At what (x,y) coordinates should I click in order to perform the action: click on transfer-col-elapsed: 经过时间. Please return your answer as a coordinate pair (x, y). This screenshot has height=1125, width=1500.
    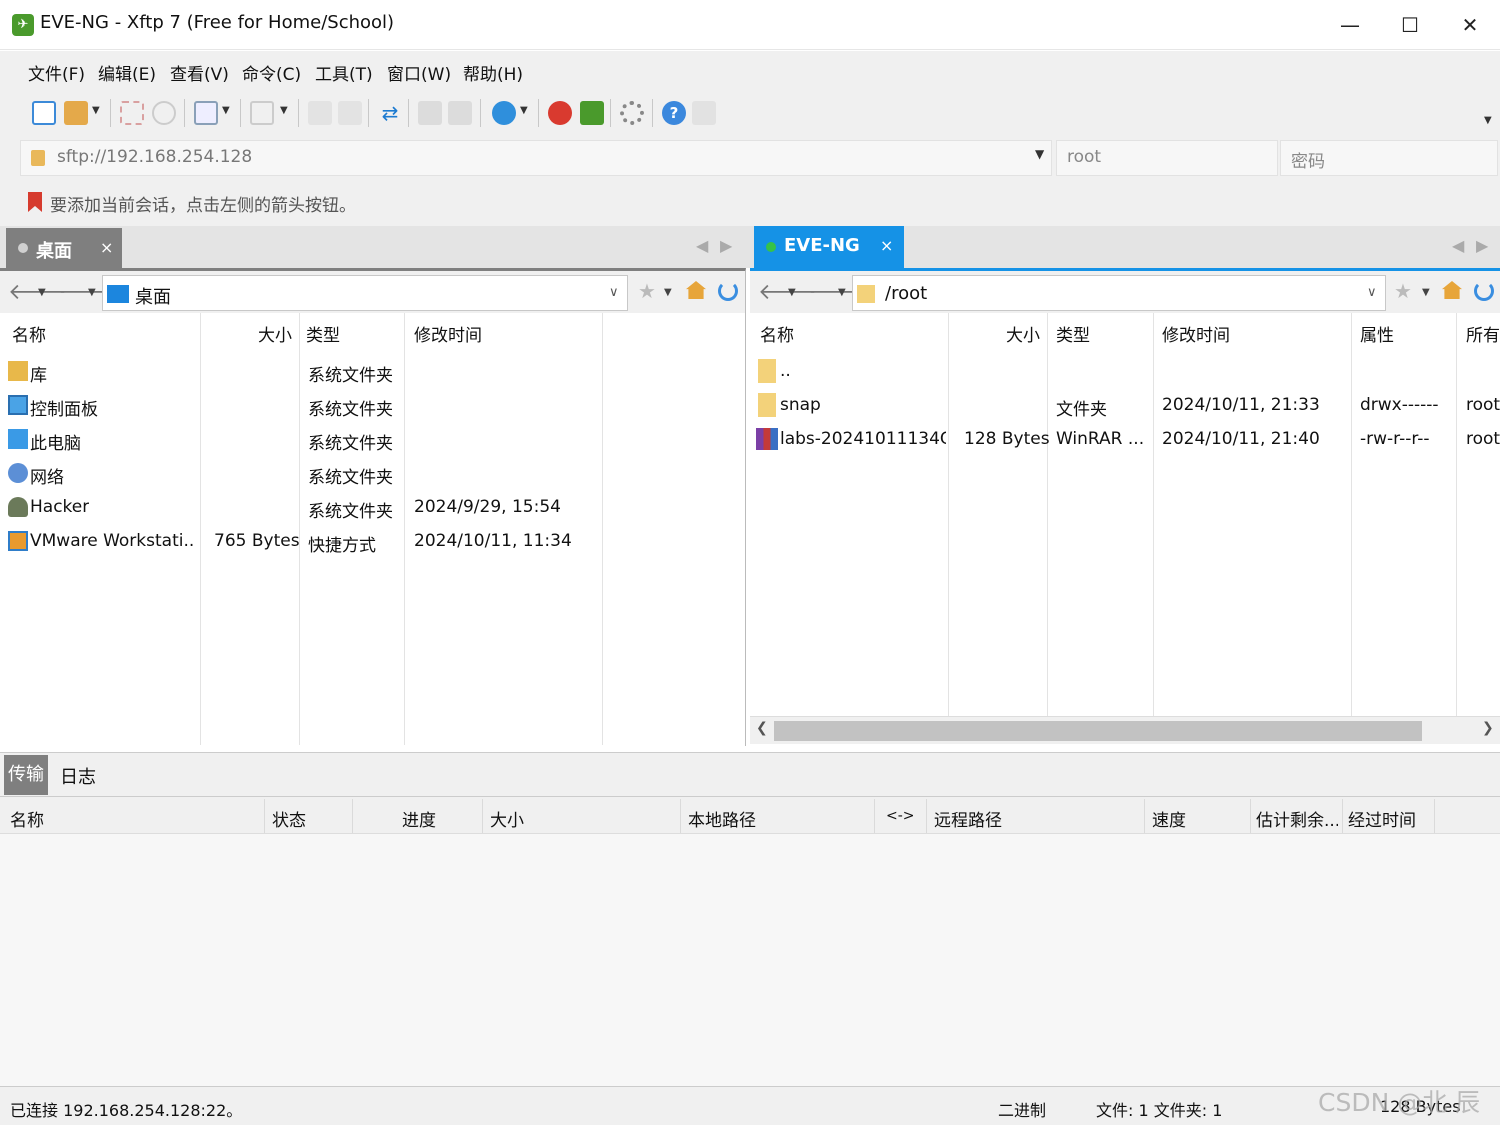
    Looking at the image, I should click on (1382, 818).